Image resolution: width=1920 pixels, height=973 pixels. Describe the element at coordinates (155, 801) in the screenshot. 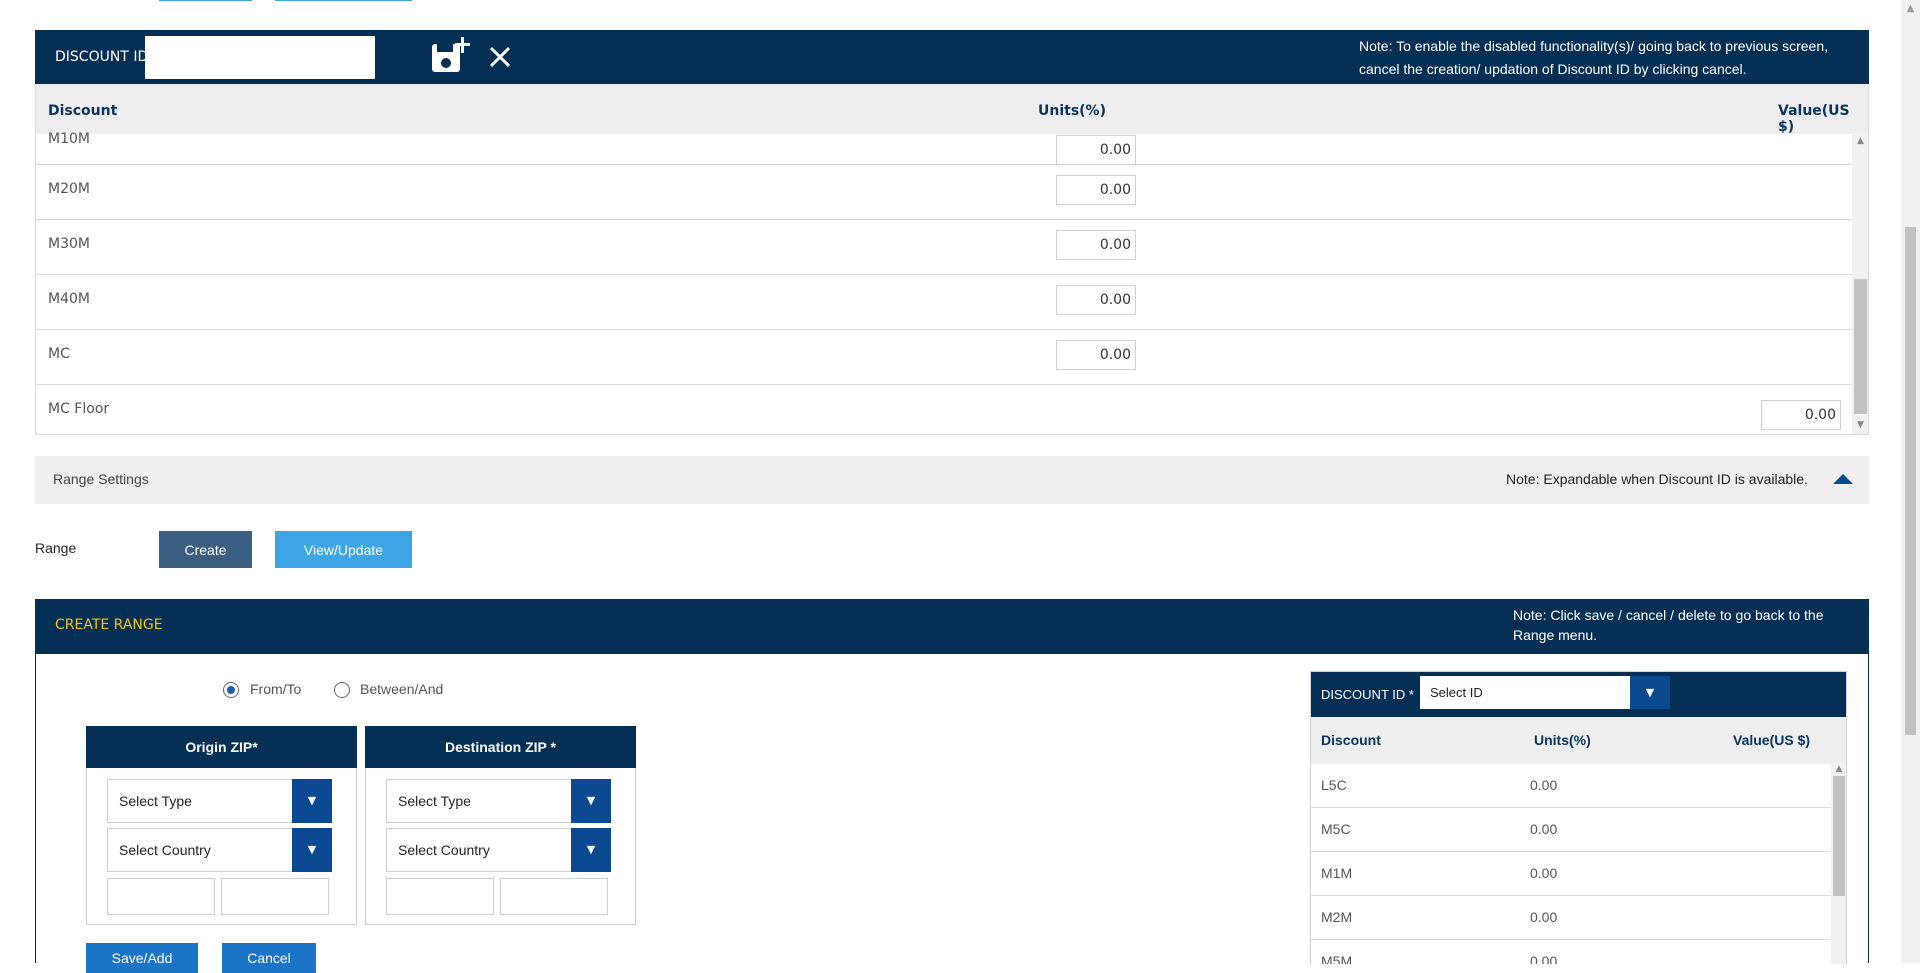

I see `origin-type-value: Select Type` at that location.